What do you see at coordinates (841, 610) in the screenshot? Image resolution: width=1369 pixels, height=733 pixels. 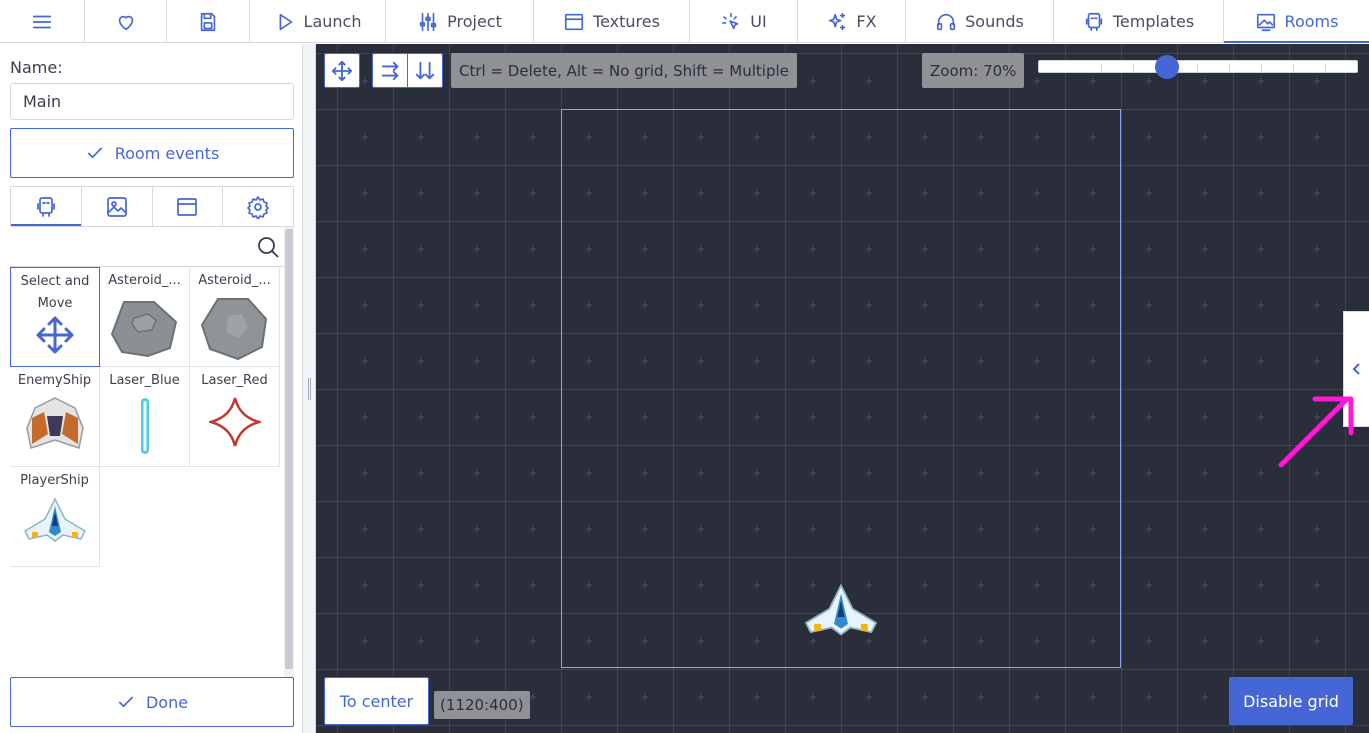 I see `player-ship-instance` at bounding box center [841, 610].